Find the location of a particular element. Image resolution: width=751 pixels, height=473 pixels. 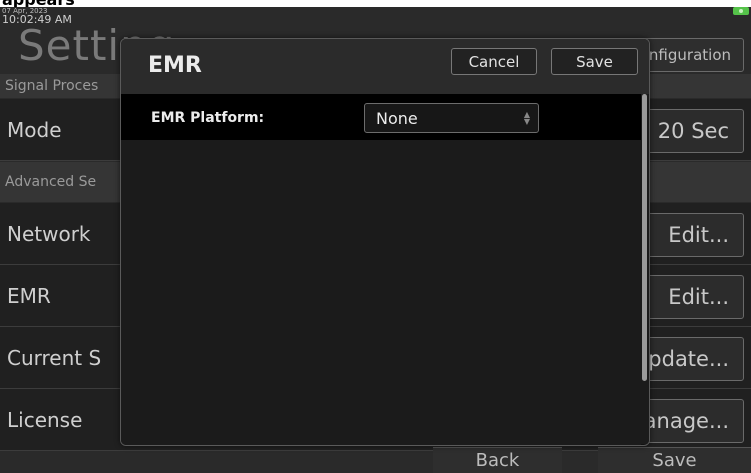

emr-platform-select: None ▲ ▼ is located at coordinates (451, 118).